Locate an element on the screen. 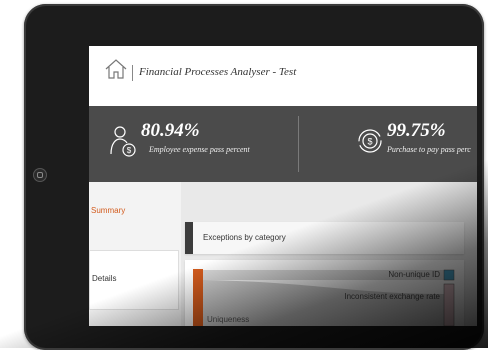  category-label-uniqueness: Uniqueness is located at coordinates (228, 319).